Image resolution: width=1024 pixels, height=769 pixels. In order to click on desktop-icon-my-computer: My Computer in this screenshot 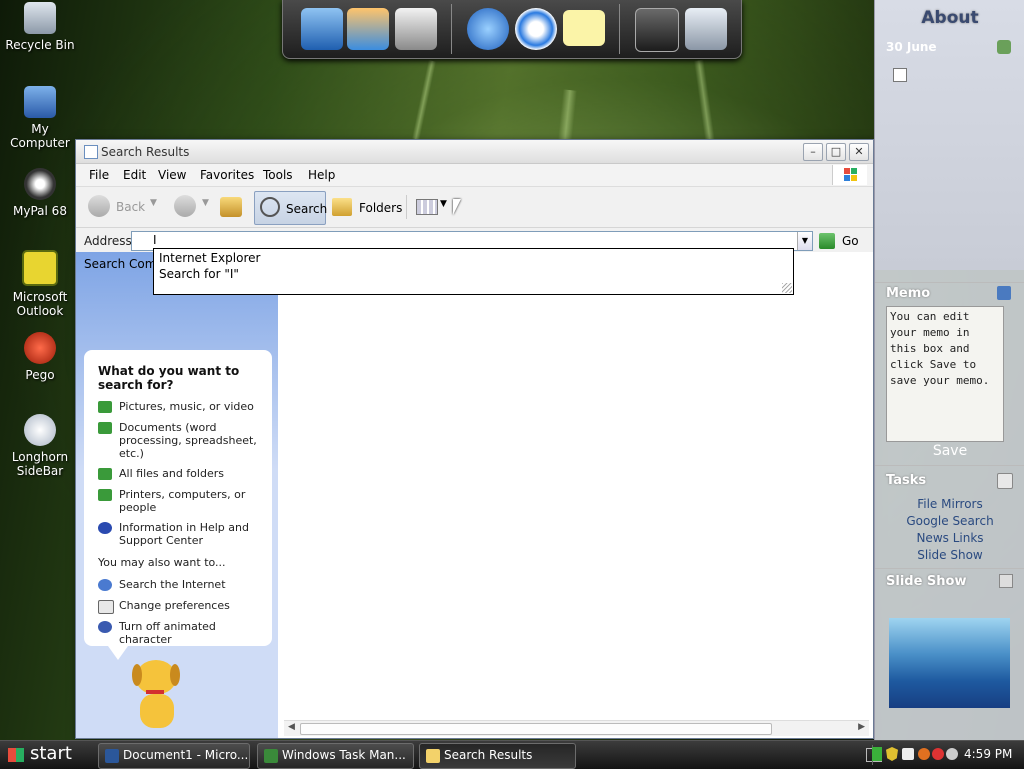, I will do `click(40, 118)`.